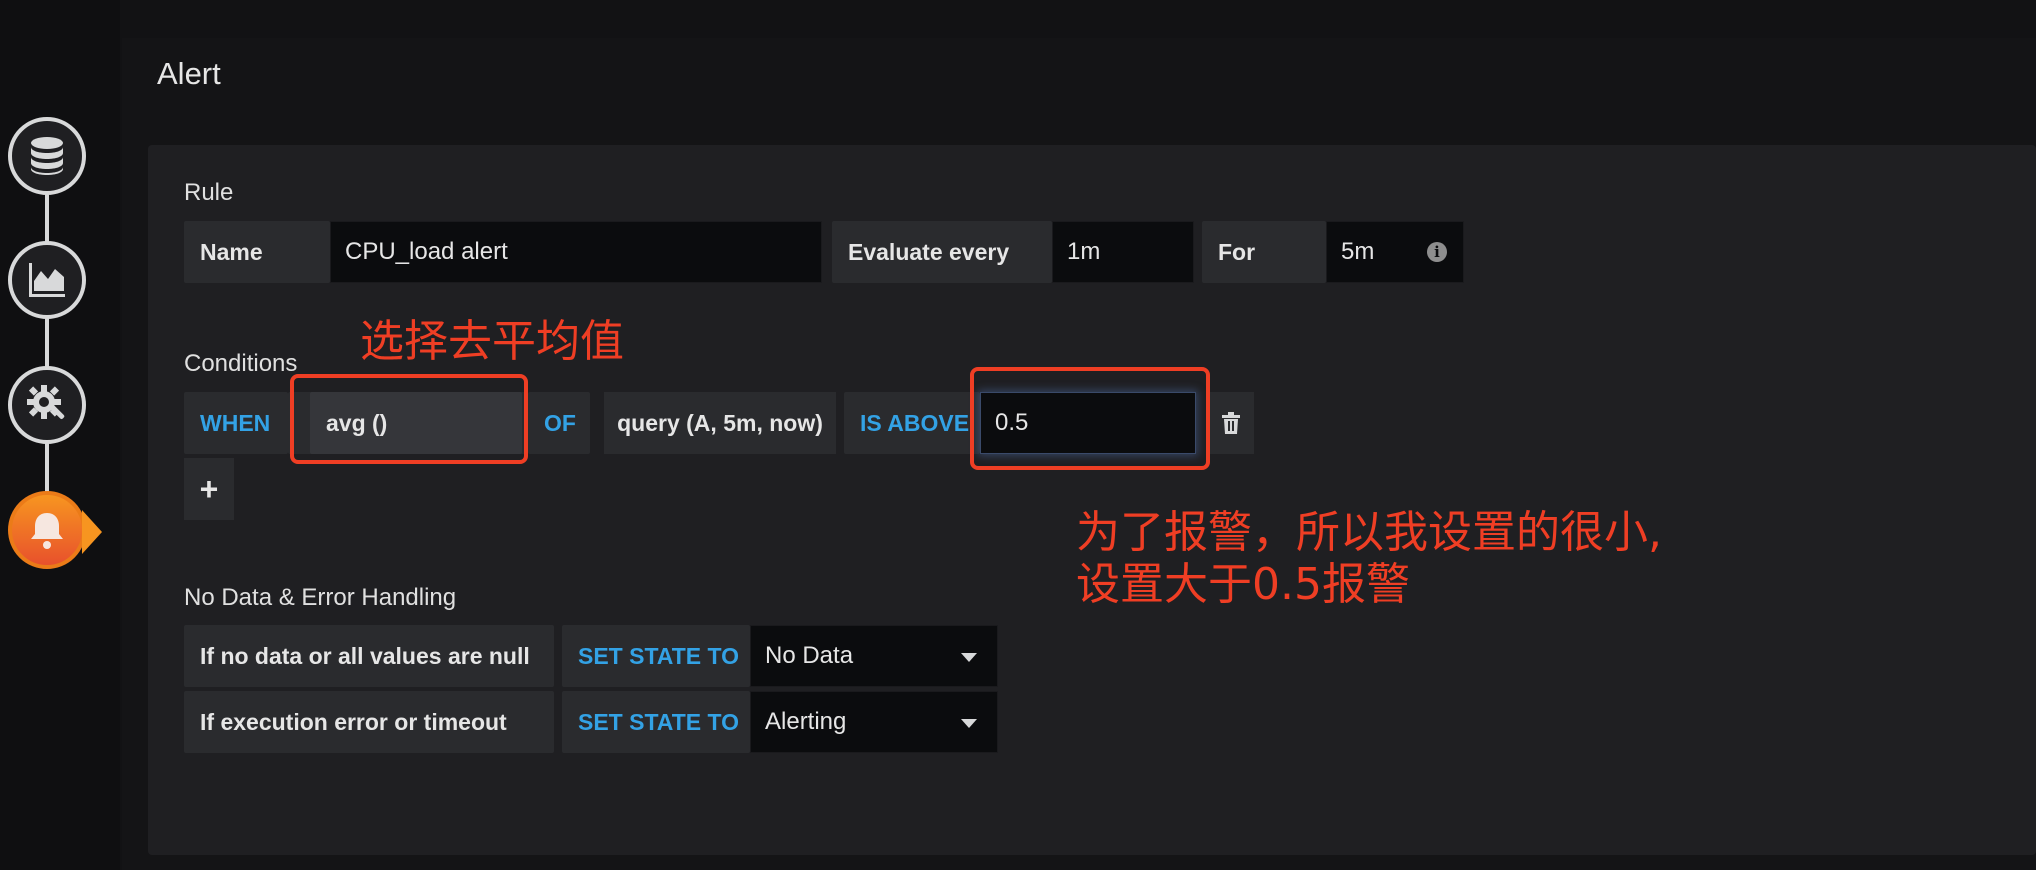 The image size is (2036, 870). I want to click on when-label: WHEN, so click(236, 423).